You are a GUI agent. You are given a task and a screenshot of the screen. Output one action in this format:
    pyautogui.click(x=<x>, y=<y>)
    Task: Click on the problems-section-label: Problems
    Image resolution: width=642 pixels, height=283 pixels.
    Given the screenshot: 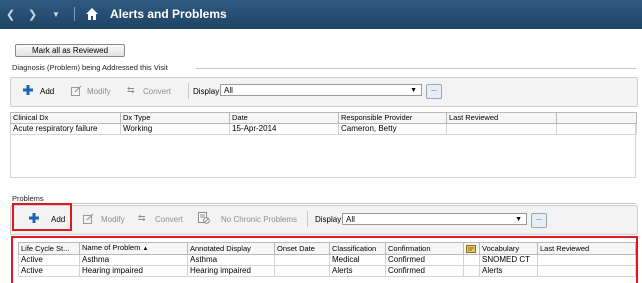 What is the action you would take?
    pyautogui.click(x=28, y=198)
    